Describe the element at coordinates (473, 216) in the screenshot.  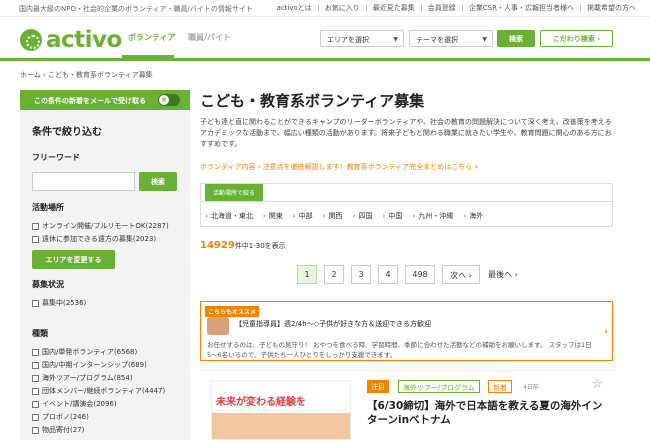
I see `area-link: 海外` at that location.